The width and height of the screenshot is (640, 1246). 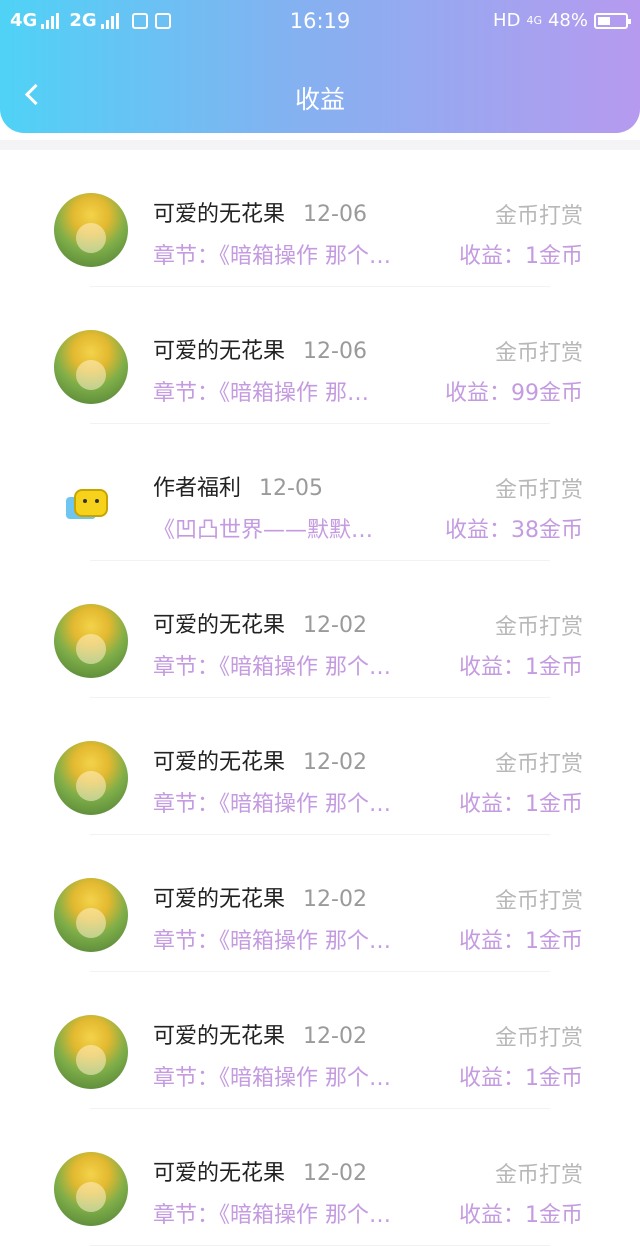 I want to click on record-date: 12-05, so click(x=291, y=488).